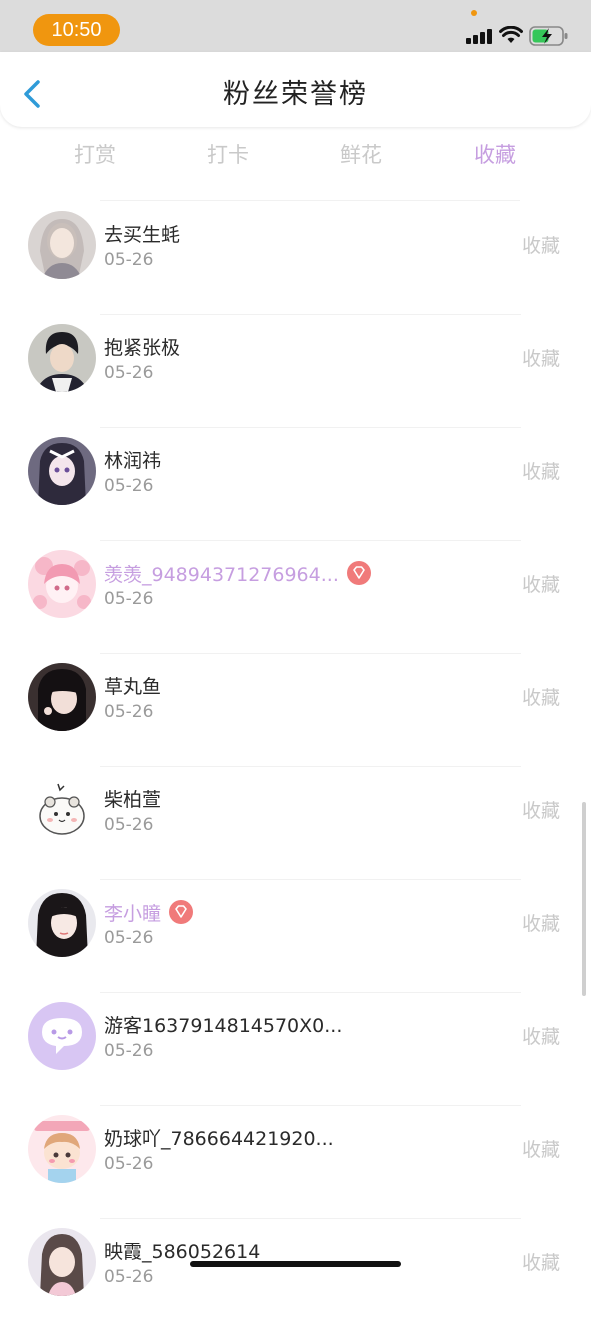 The width and height of the screenshot is (591, 1332). Describe the element at coordinates (295, 1275) in the screenshot. I see `list-item: 映霞_586052614 05-26 收藏` at that location.